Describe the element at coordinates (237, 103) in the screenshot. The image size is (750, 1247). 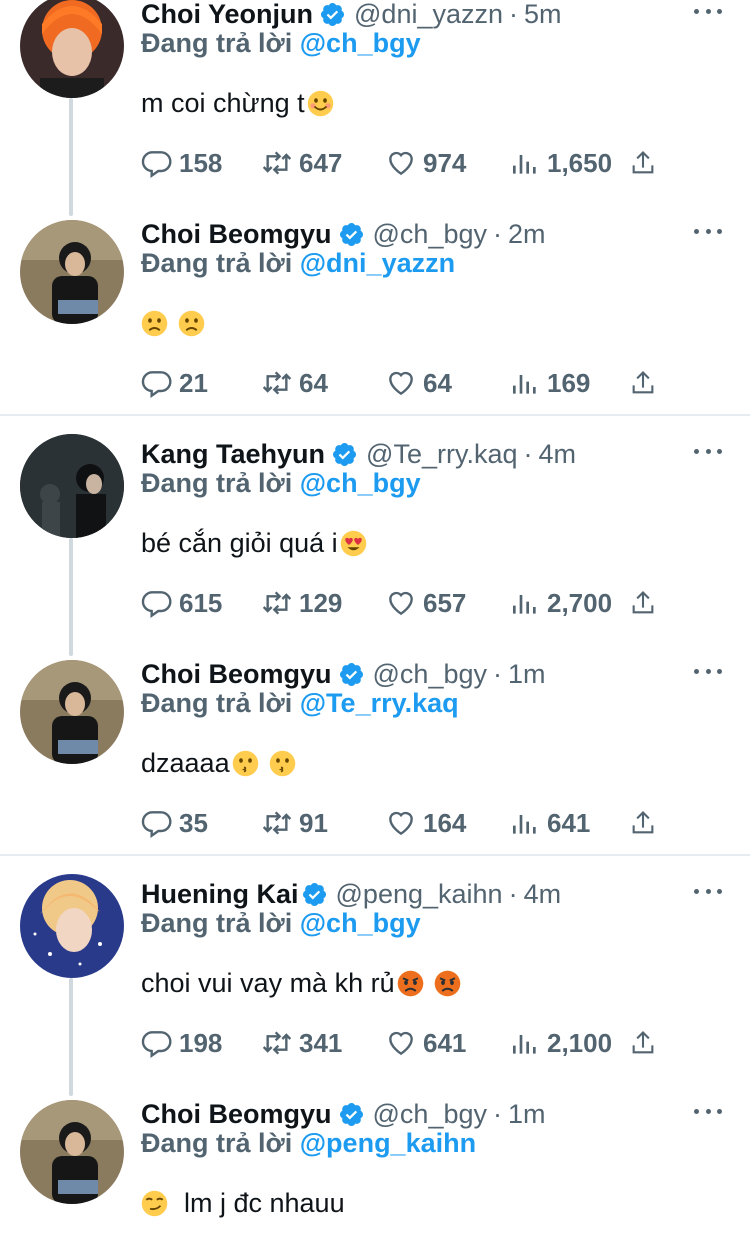
I see `tweet-text: m coi chừng t` at that location.